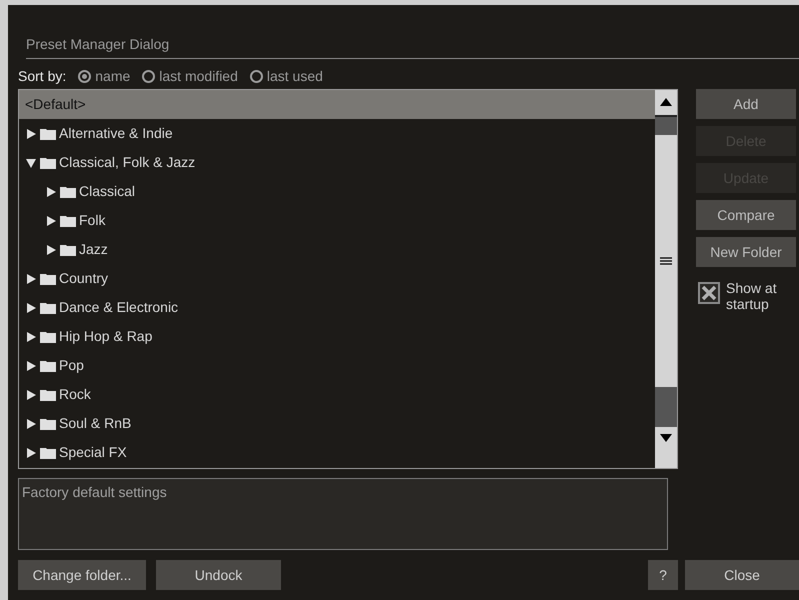 This screenshot has width=799, height=600. What do you see at coordinates (666, 261) in the screenshot?
I see `grip-icon` at bounding box center [666, 261].